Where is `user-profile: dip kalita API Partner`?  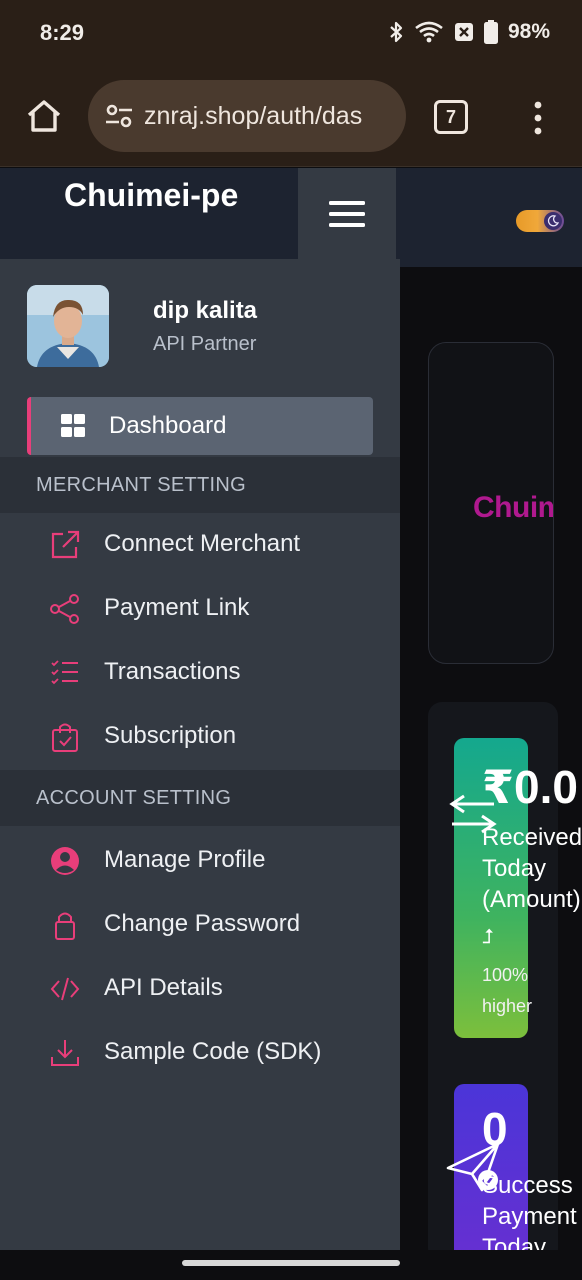
user-profile: dip kalita API Partner is located at coordinates (200, 328).